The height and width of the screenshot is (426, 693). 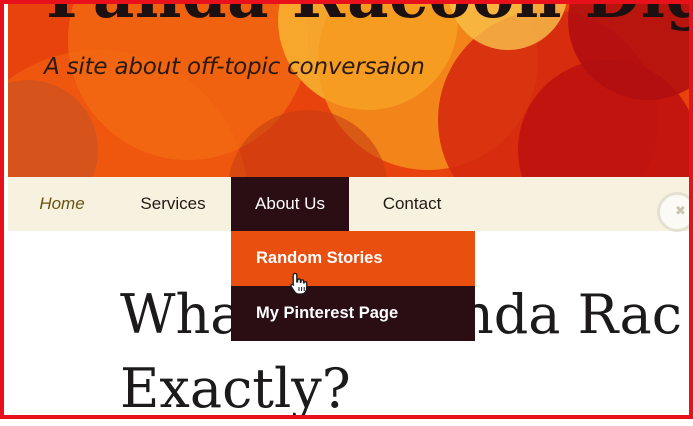 I want to click on dropdown-item-pinterest-page: My Pinterest Page, so click(x=353, y=313).